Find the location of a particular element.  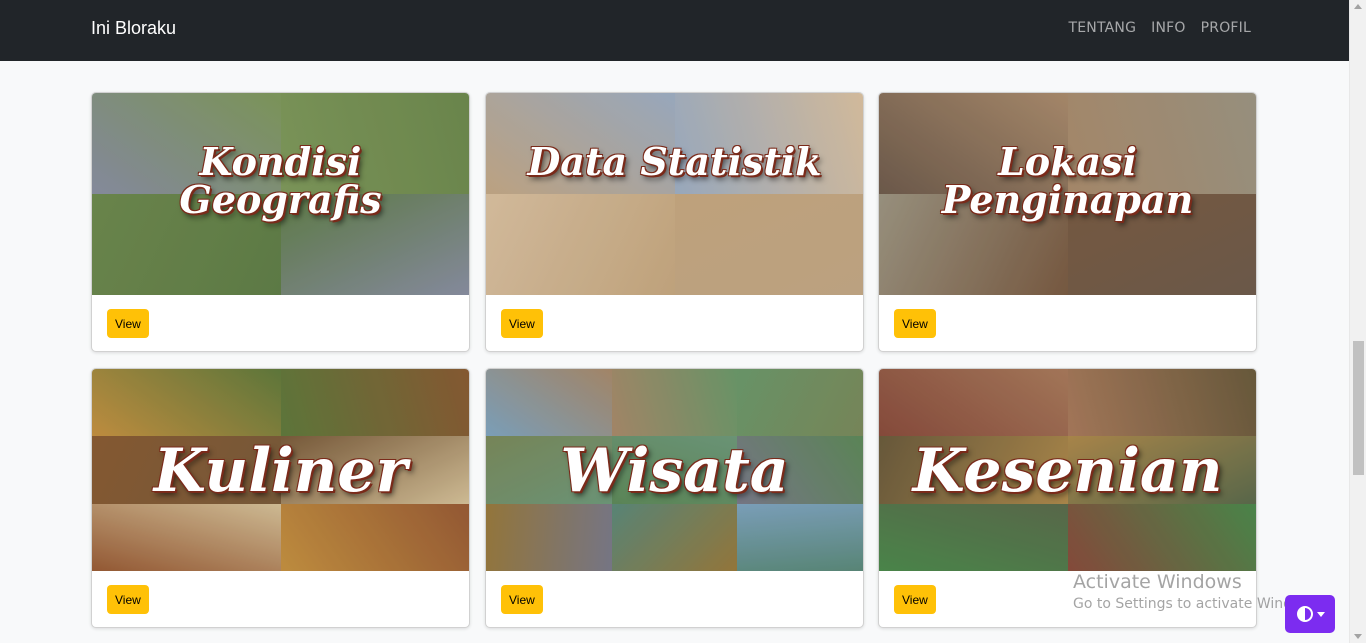

card-image: Wisata is located at coordinates (674, 470).